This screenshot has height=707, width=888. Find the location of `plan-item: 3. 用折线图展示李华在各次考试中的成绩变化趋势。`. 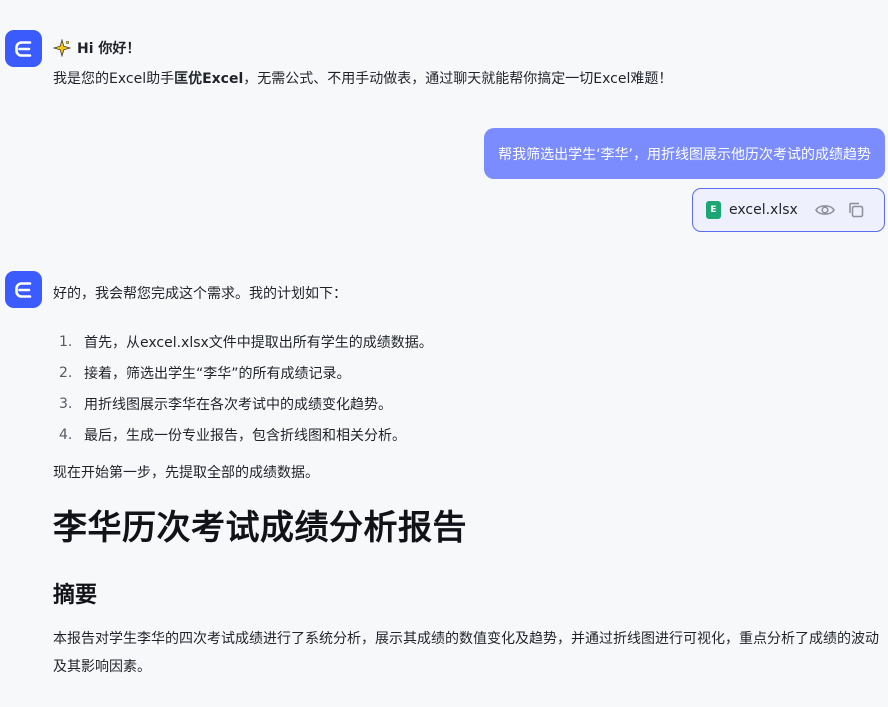

plan-item: 3. 用折线图展示李华在各次考试中的成绩变化趋势。 is located at coordinates (243, 403).